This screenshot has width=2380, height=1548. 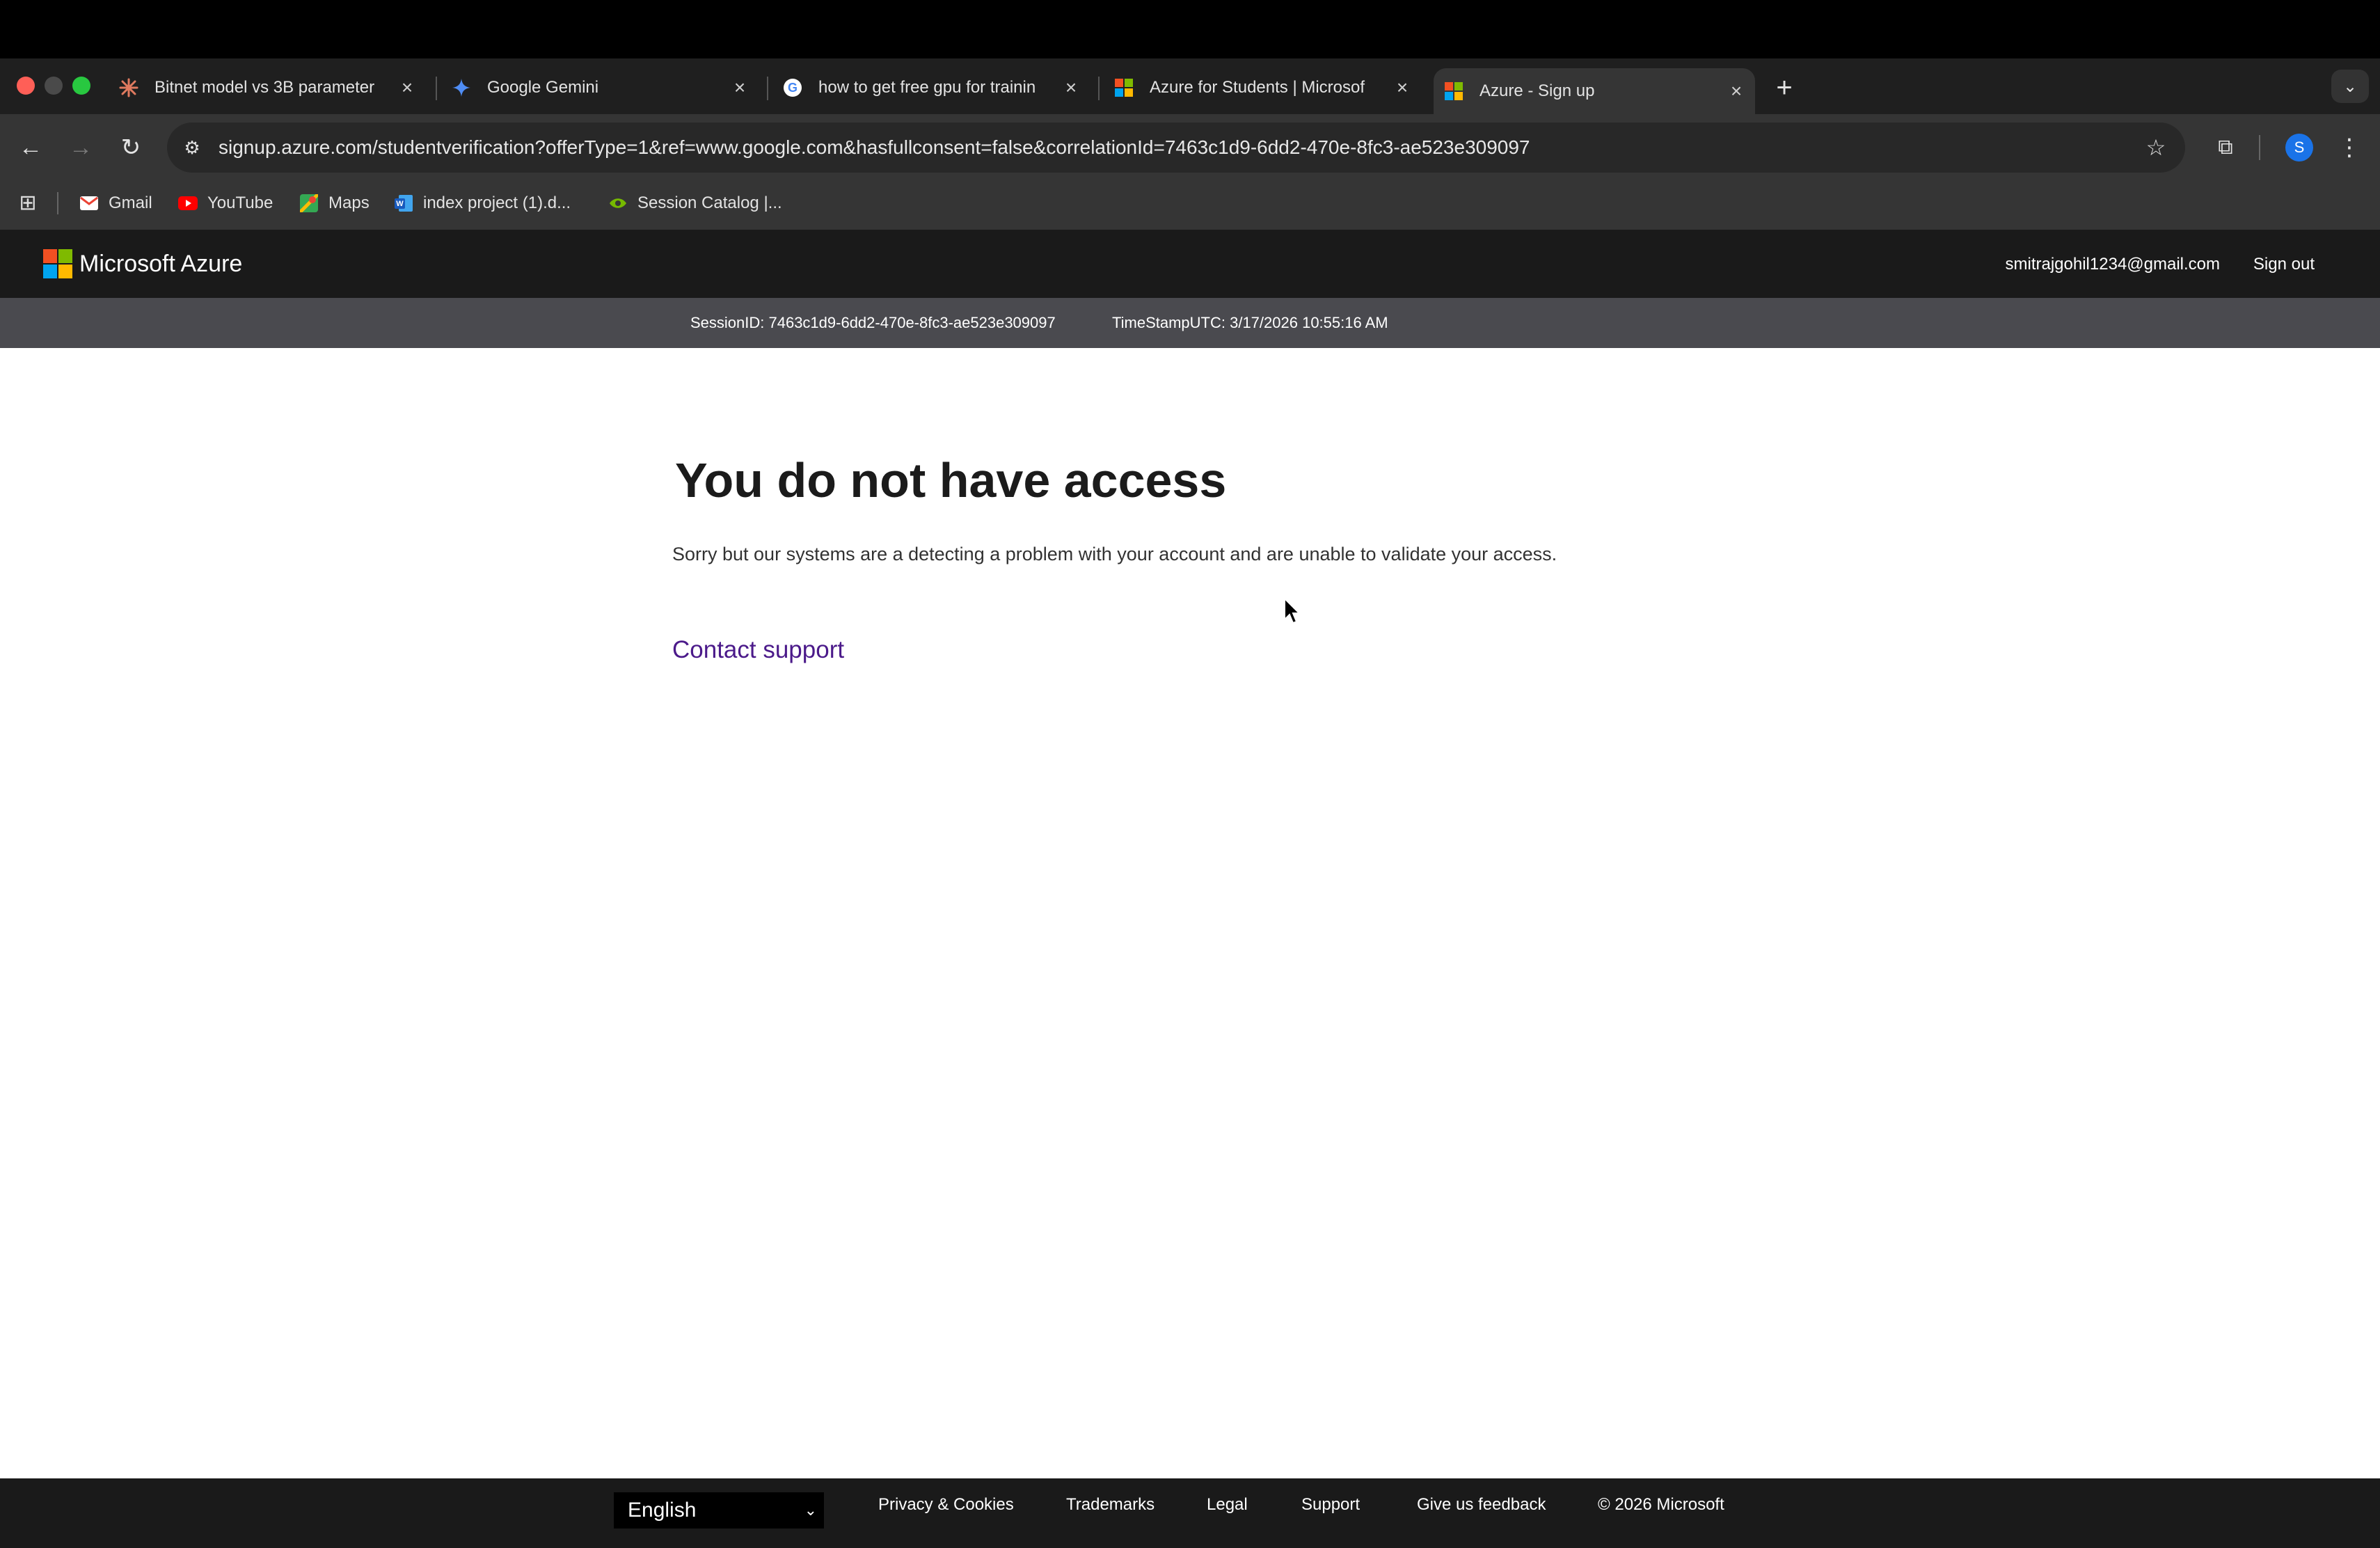 What do you see at coordinates (131, 147) in the screenshot?
I see `reload-icon: ↻` at bounding box center [131, 147].